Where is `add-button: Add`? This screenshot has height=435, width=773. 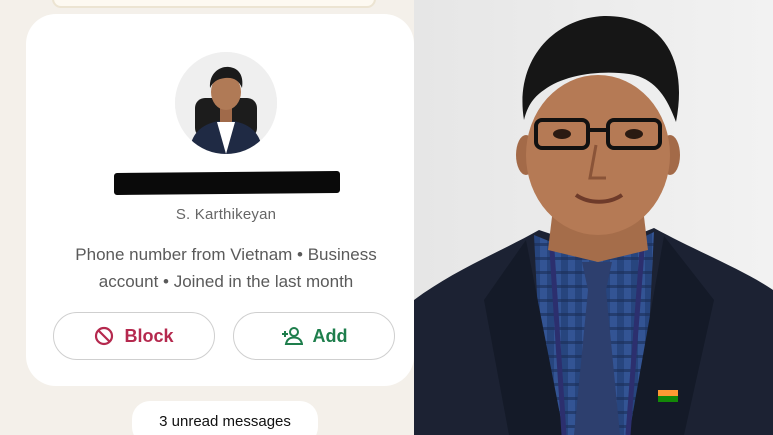
add-button: Add is located at coordinates (314, 336).